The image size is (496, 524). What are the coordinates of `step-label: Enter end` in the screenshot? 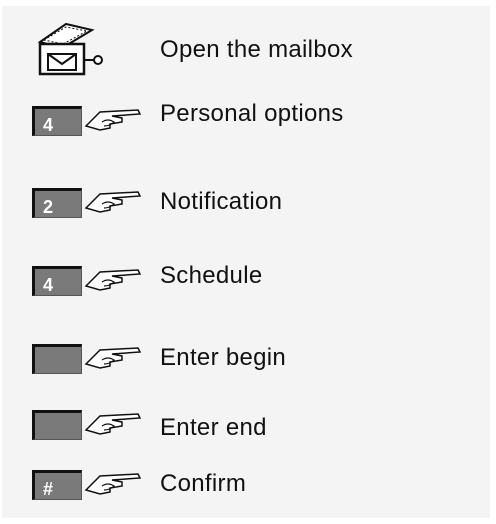 It's located at (213, 427).